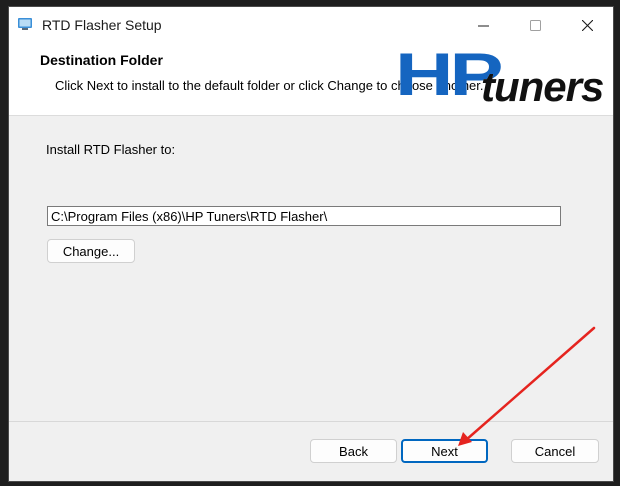  I want to click on window-title: RTD Flasher Setup, so click(102, 25).